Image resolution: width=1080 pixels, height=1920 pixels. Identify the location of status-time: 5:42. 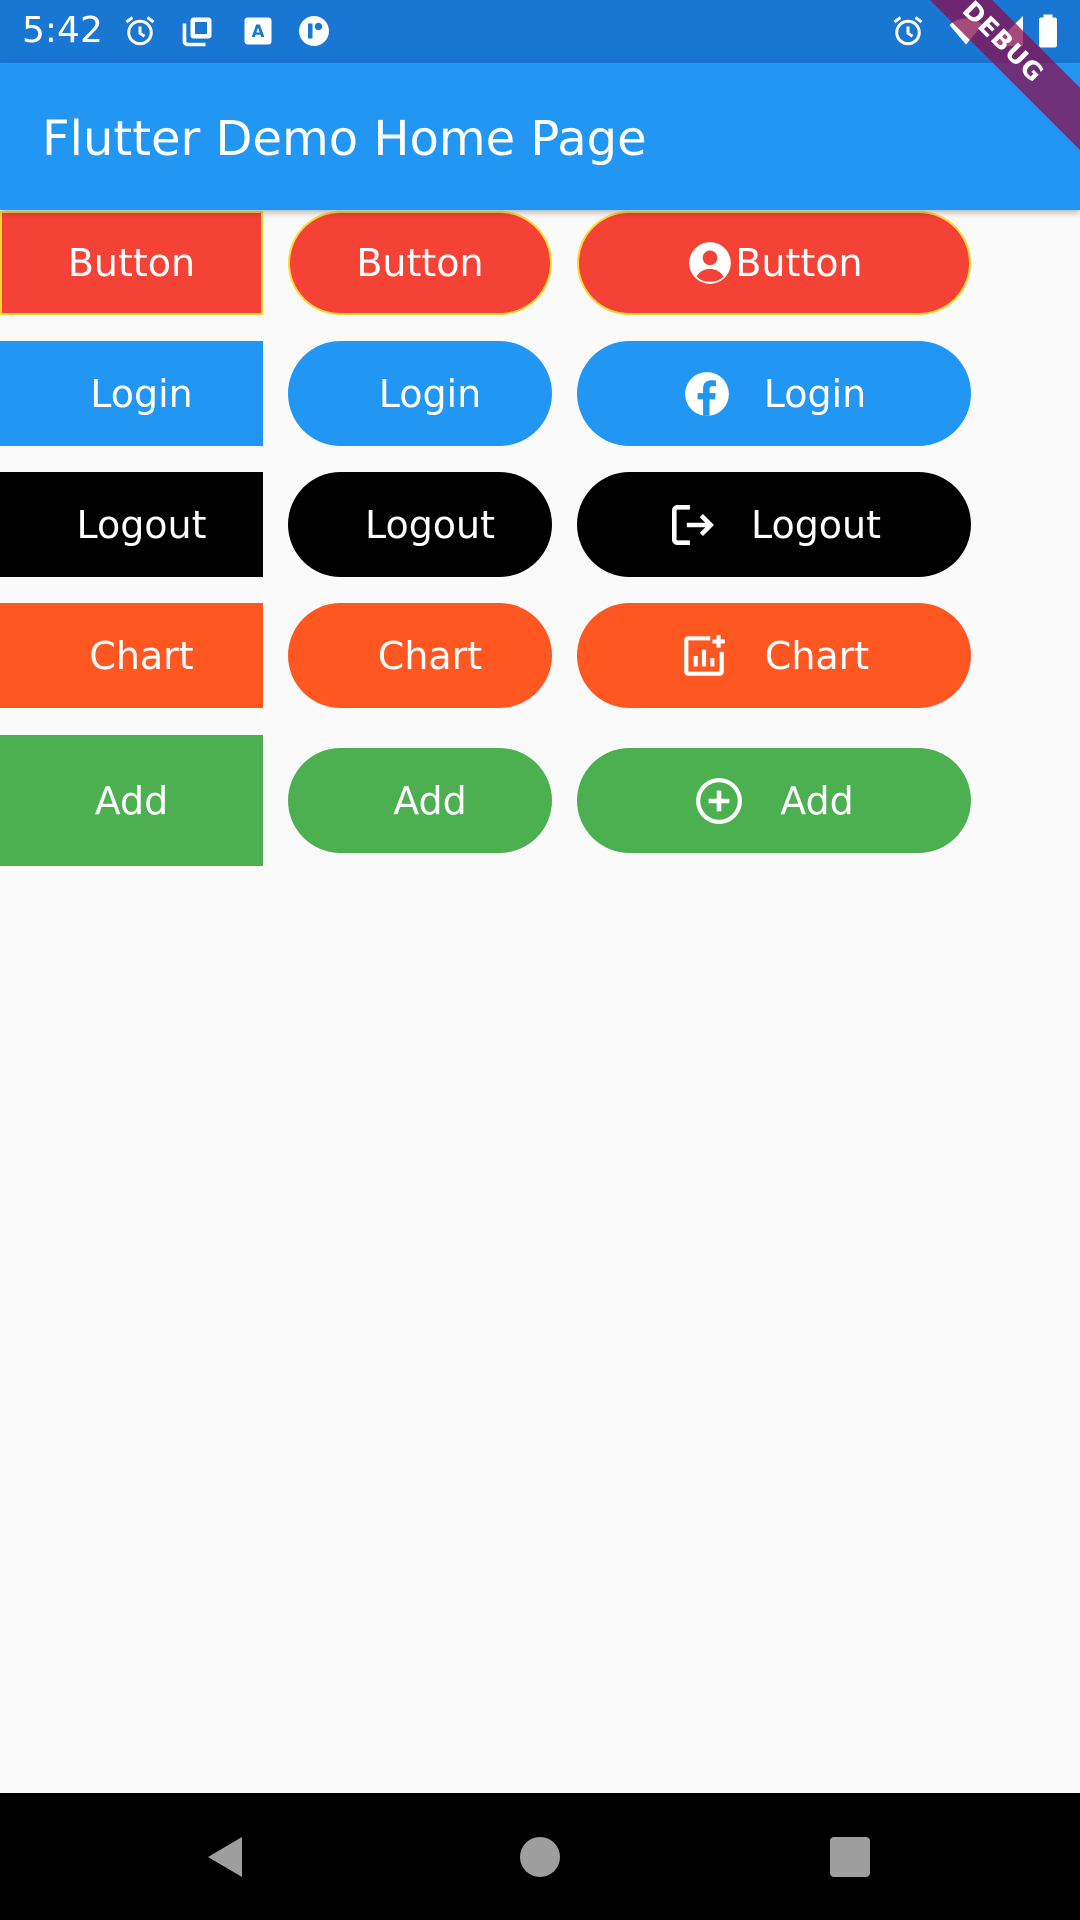
(62, 30).